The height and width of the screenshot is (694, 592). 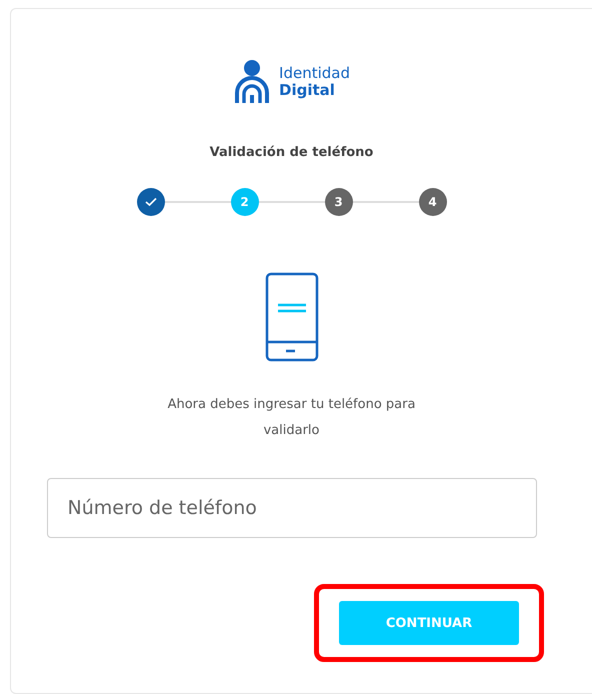 I want to click on logo-text: Digital, so click(x=307, y=91).